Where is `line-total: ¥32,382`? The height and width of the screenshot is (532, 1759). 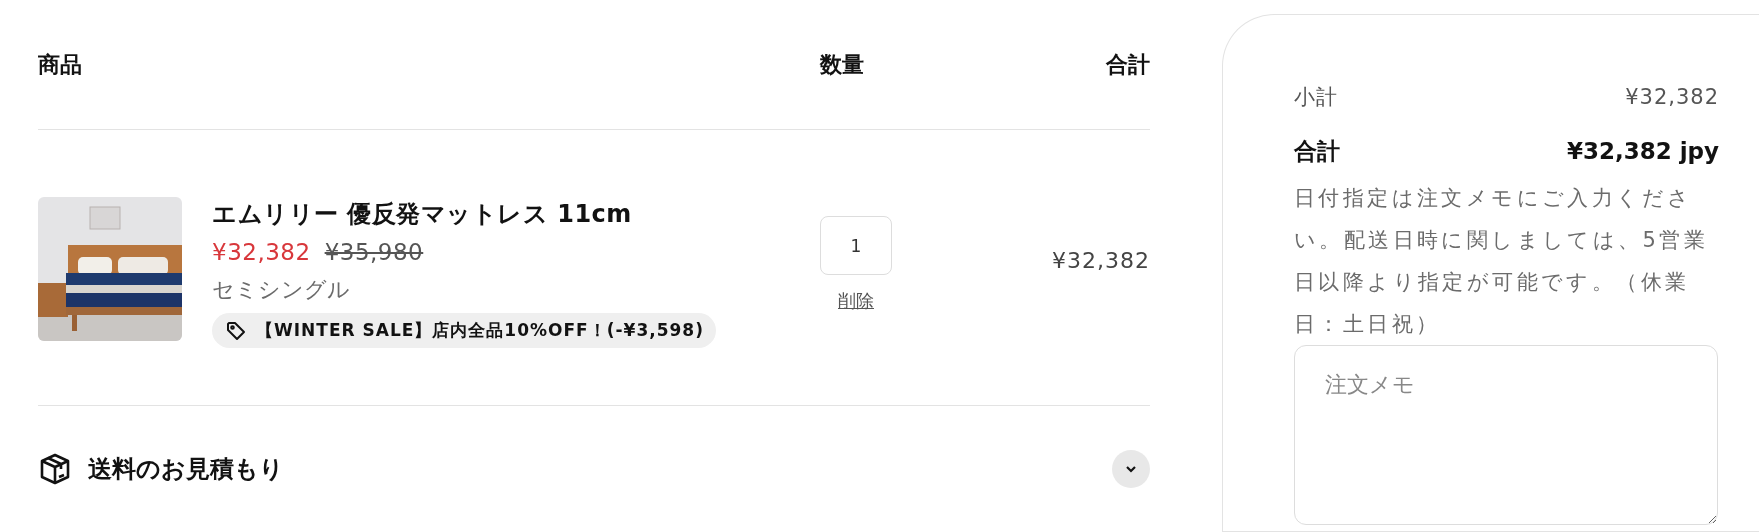
line-total: ¥32,382 is located at coordinates (1101, 260).